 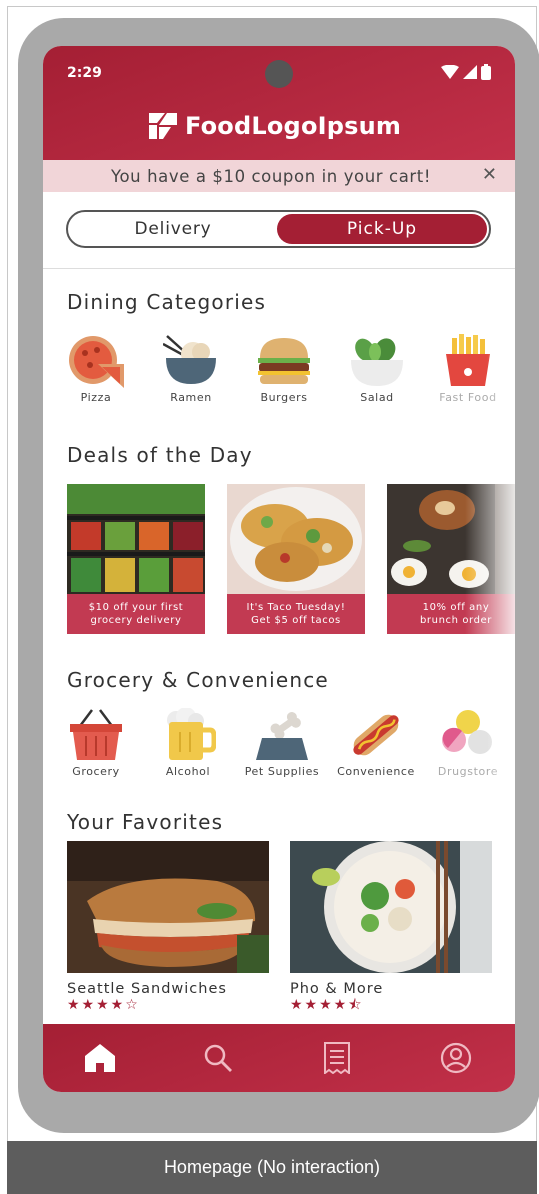 I want to click on favorite-image-pho, so click(x=391, y=907).